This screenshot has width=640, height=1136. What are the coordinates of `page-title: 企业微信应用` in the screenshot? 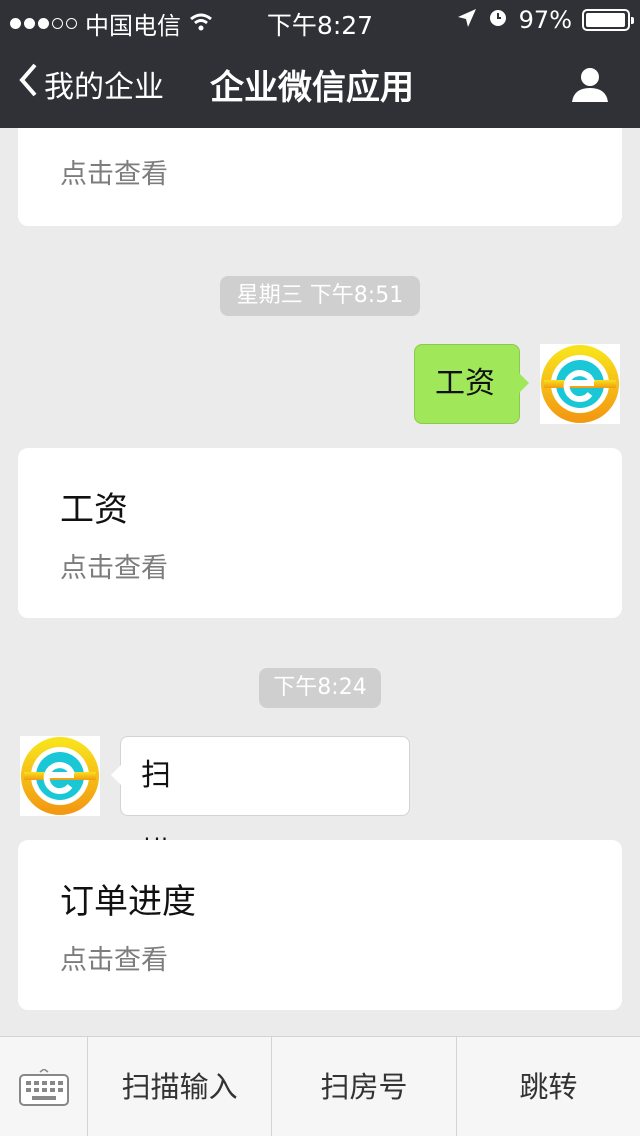 It's located at (312, 88).